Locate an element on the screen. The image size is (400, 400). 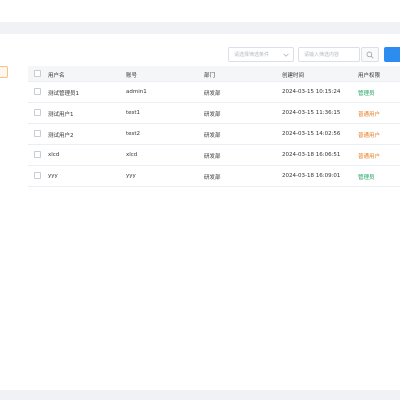
column-header-role: 用户权限 is located at coordinates (369, 75).